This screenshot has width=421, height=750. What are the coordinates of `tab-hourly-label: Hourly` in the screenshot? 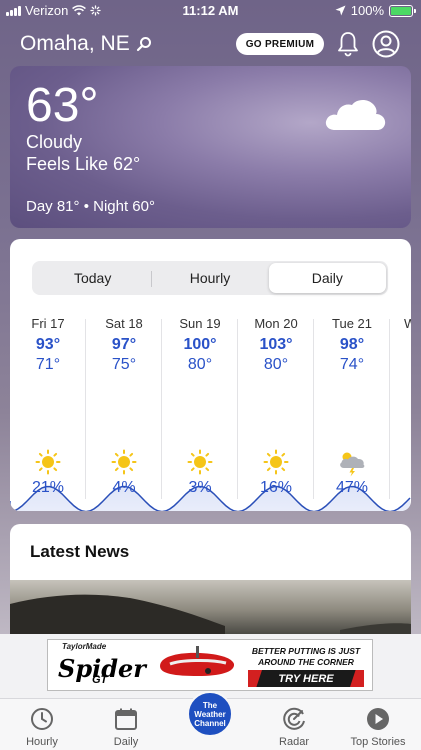 It's located at (210, 278).